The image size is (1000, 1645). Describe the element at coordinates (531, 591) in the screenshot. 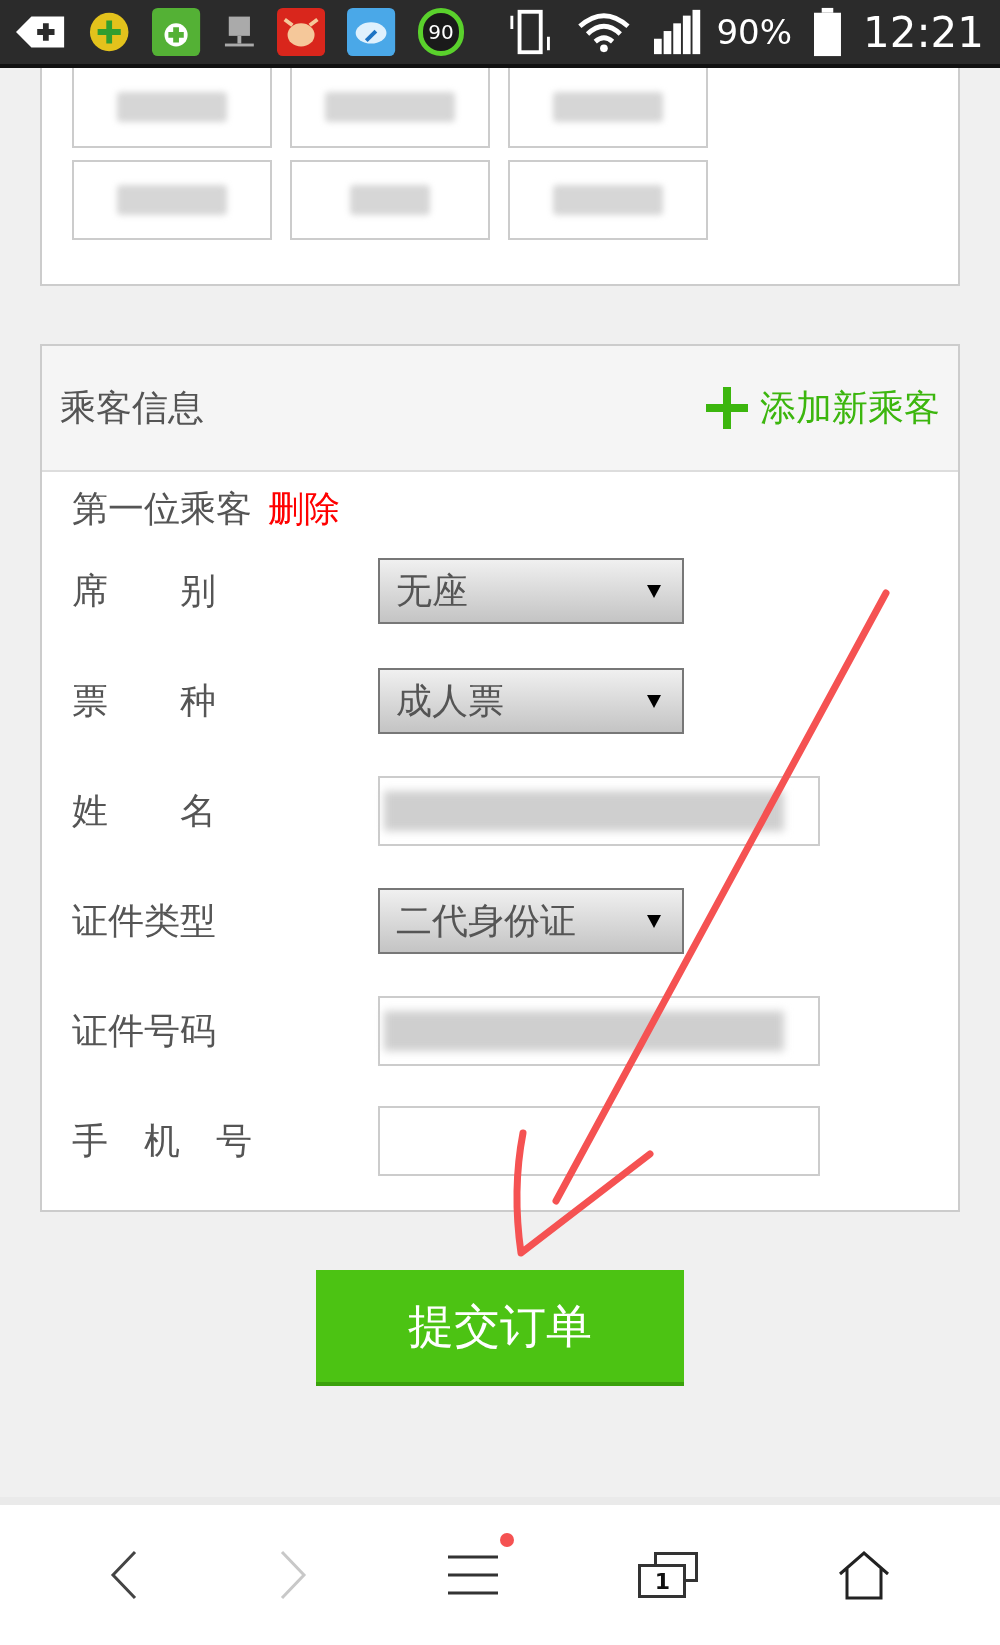

I see `dropdown-select: 无座` at that location.